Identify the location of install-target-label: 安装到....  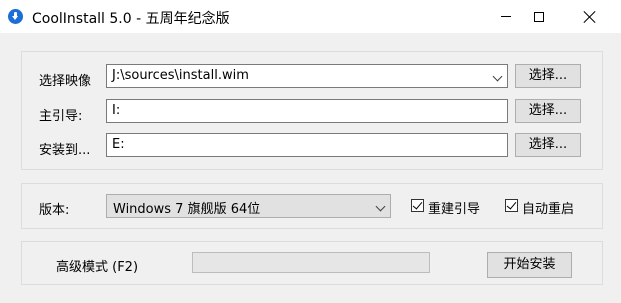
(65, 150).